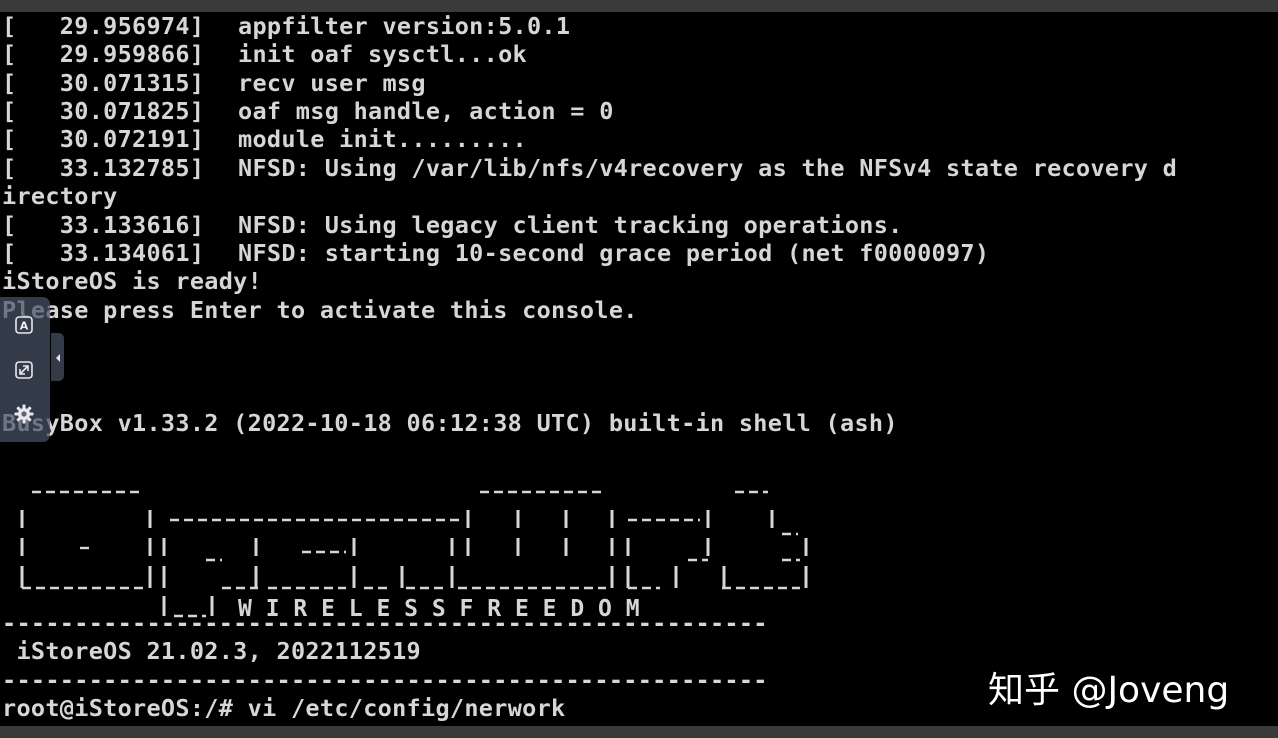  Describe the element at coordinates (286, 26) in the screenshot. I see `log-line: [ 29.956974] appfilter version:5.0.1` at that location.